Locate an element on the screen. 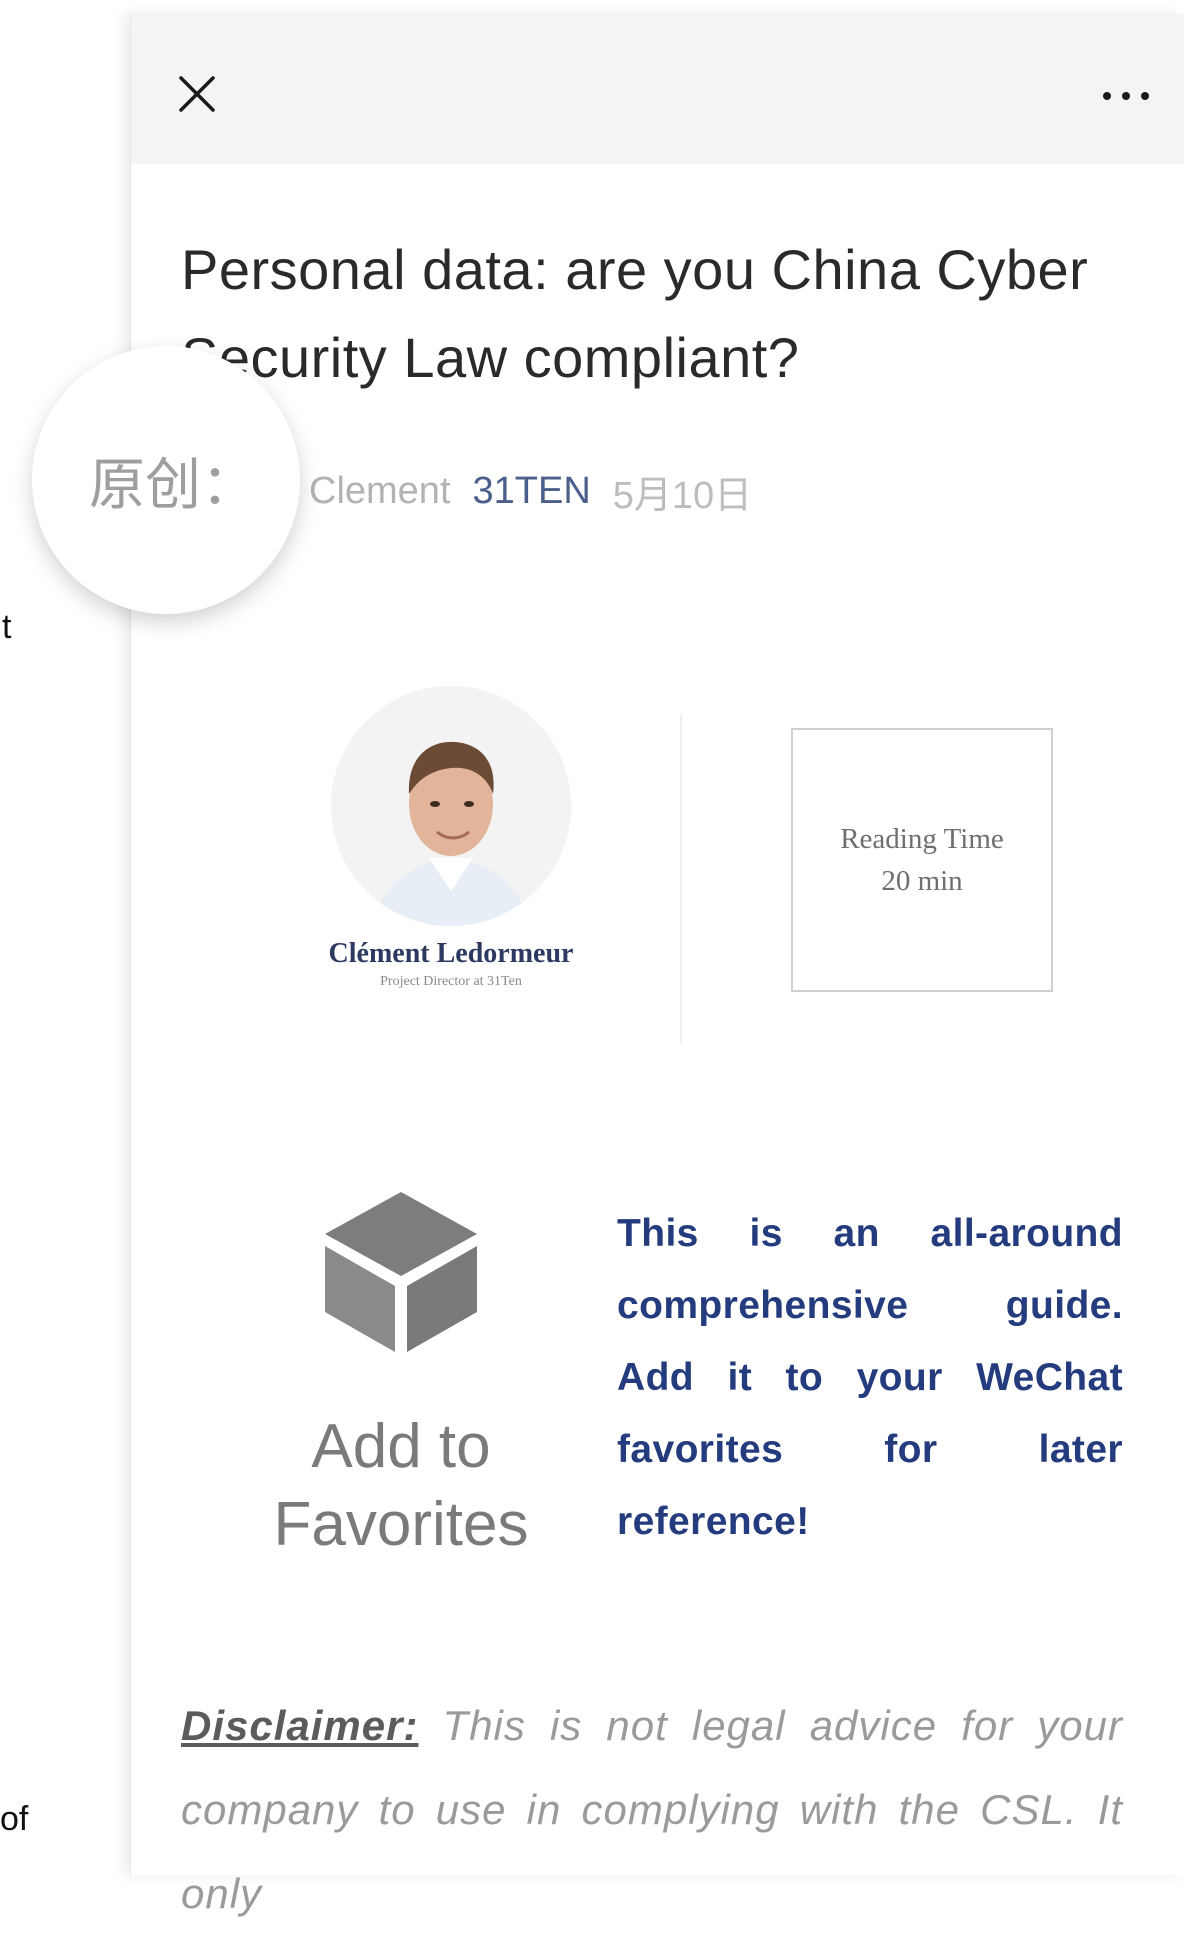  original-label: 原创： is located at coordinates (173, 485).